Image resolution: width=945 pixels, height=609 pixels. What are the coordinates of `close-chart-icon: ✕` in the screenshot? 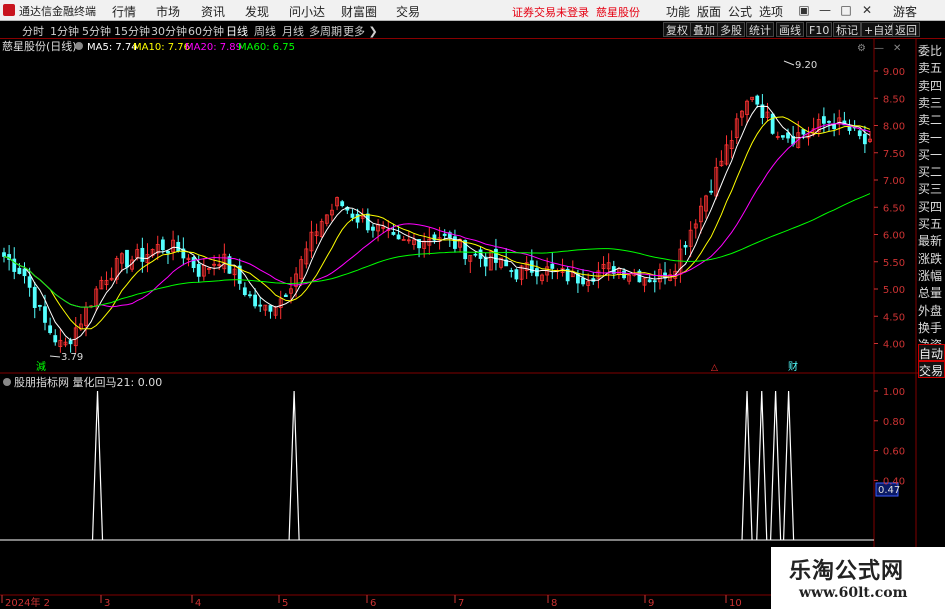 It's located at (897, 48).